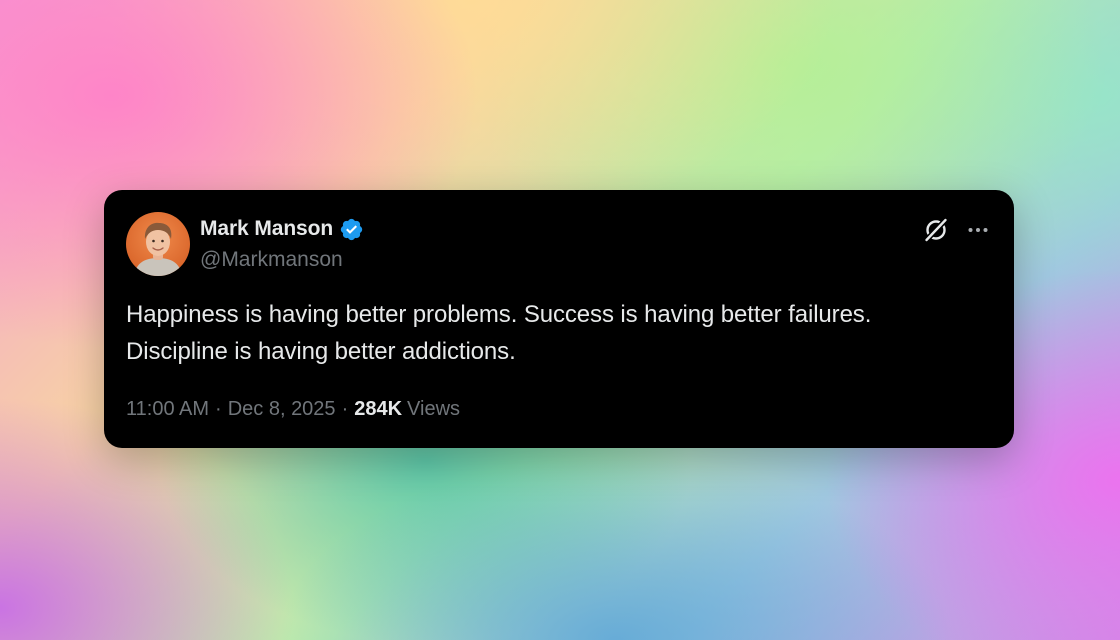  What do you see at coordinates (378, 409) in the screenshot?
I see `views-count: 284K` at bounding box center [378, 409].